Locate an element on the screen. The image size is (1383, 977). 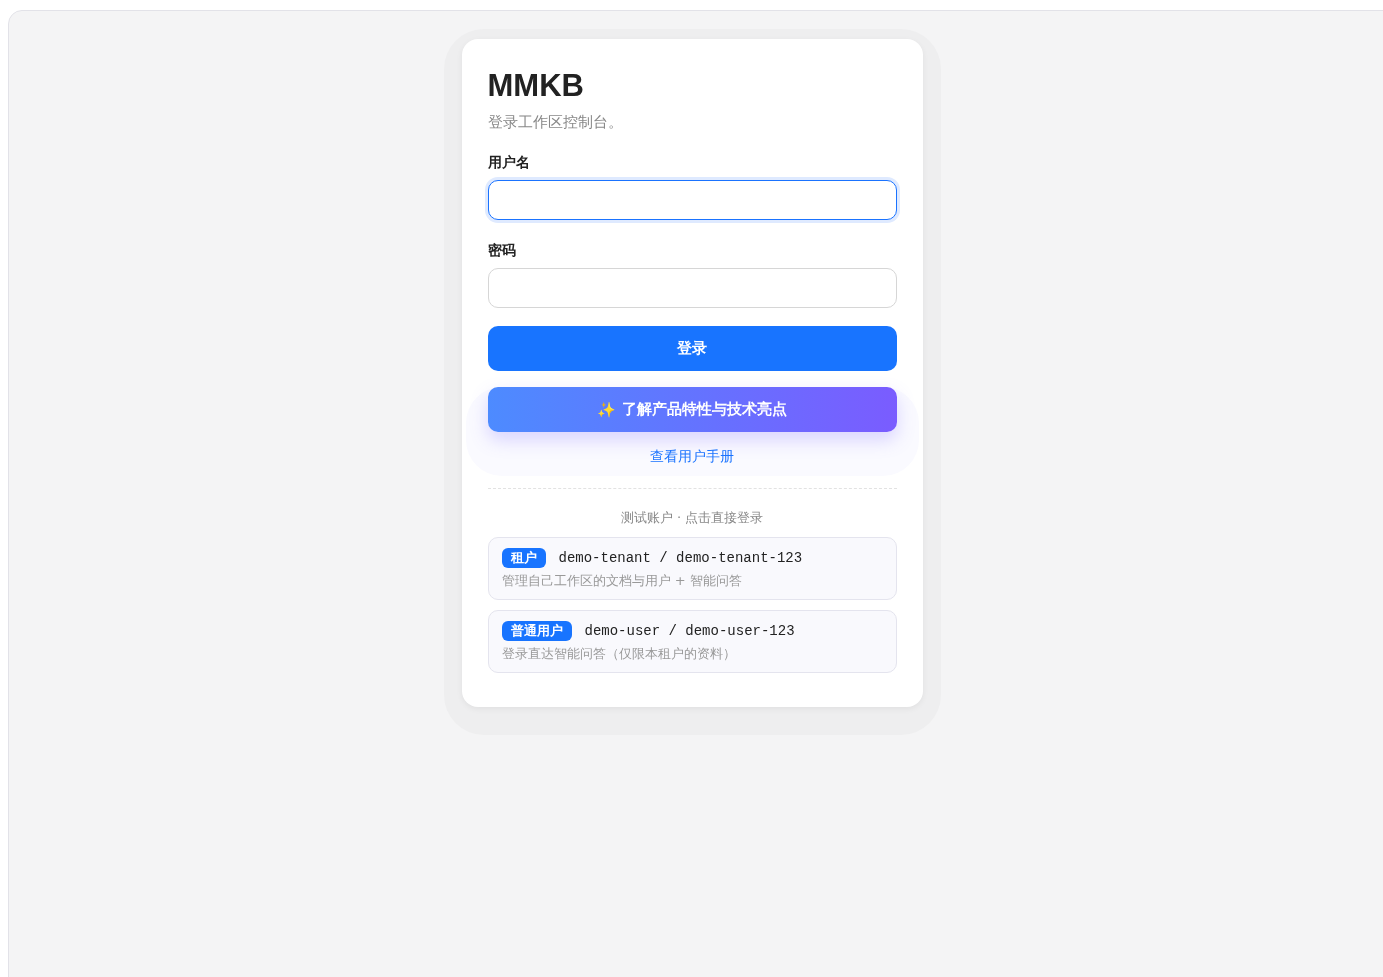
credentials: demo-user / demo-user-123 is located at coordinates (689, 631).